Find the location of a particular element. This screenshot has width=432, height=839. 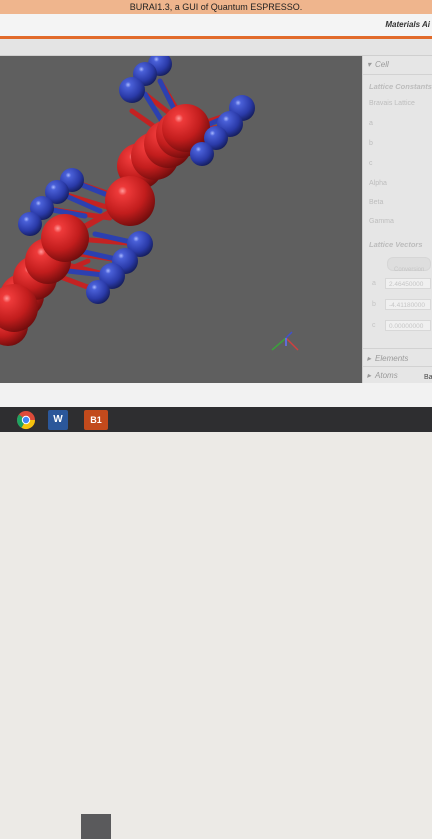

beta-label: Beta is located at coordinates (376, 202).